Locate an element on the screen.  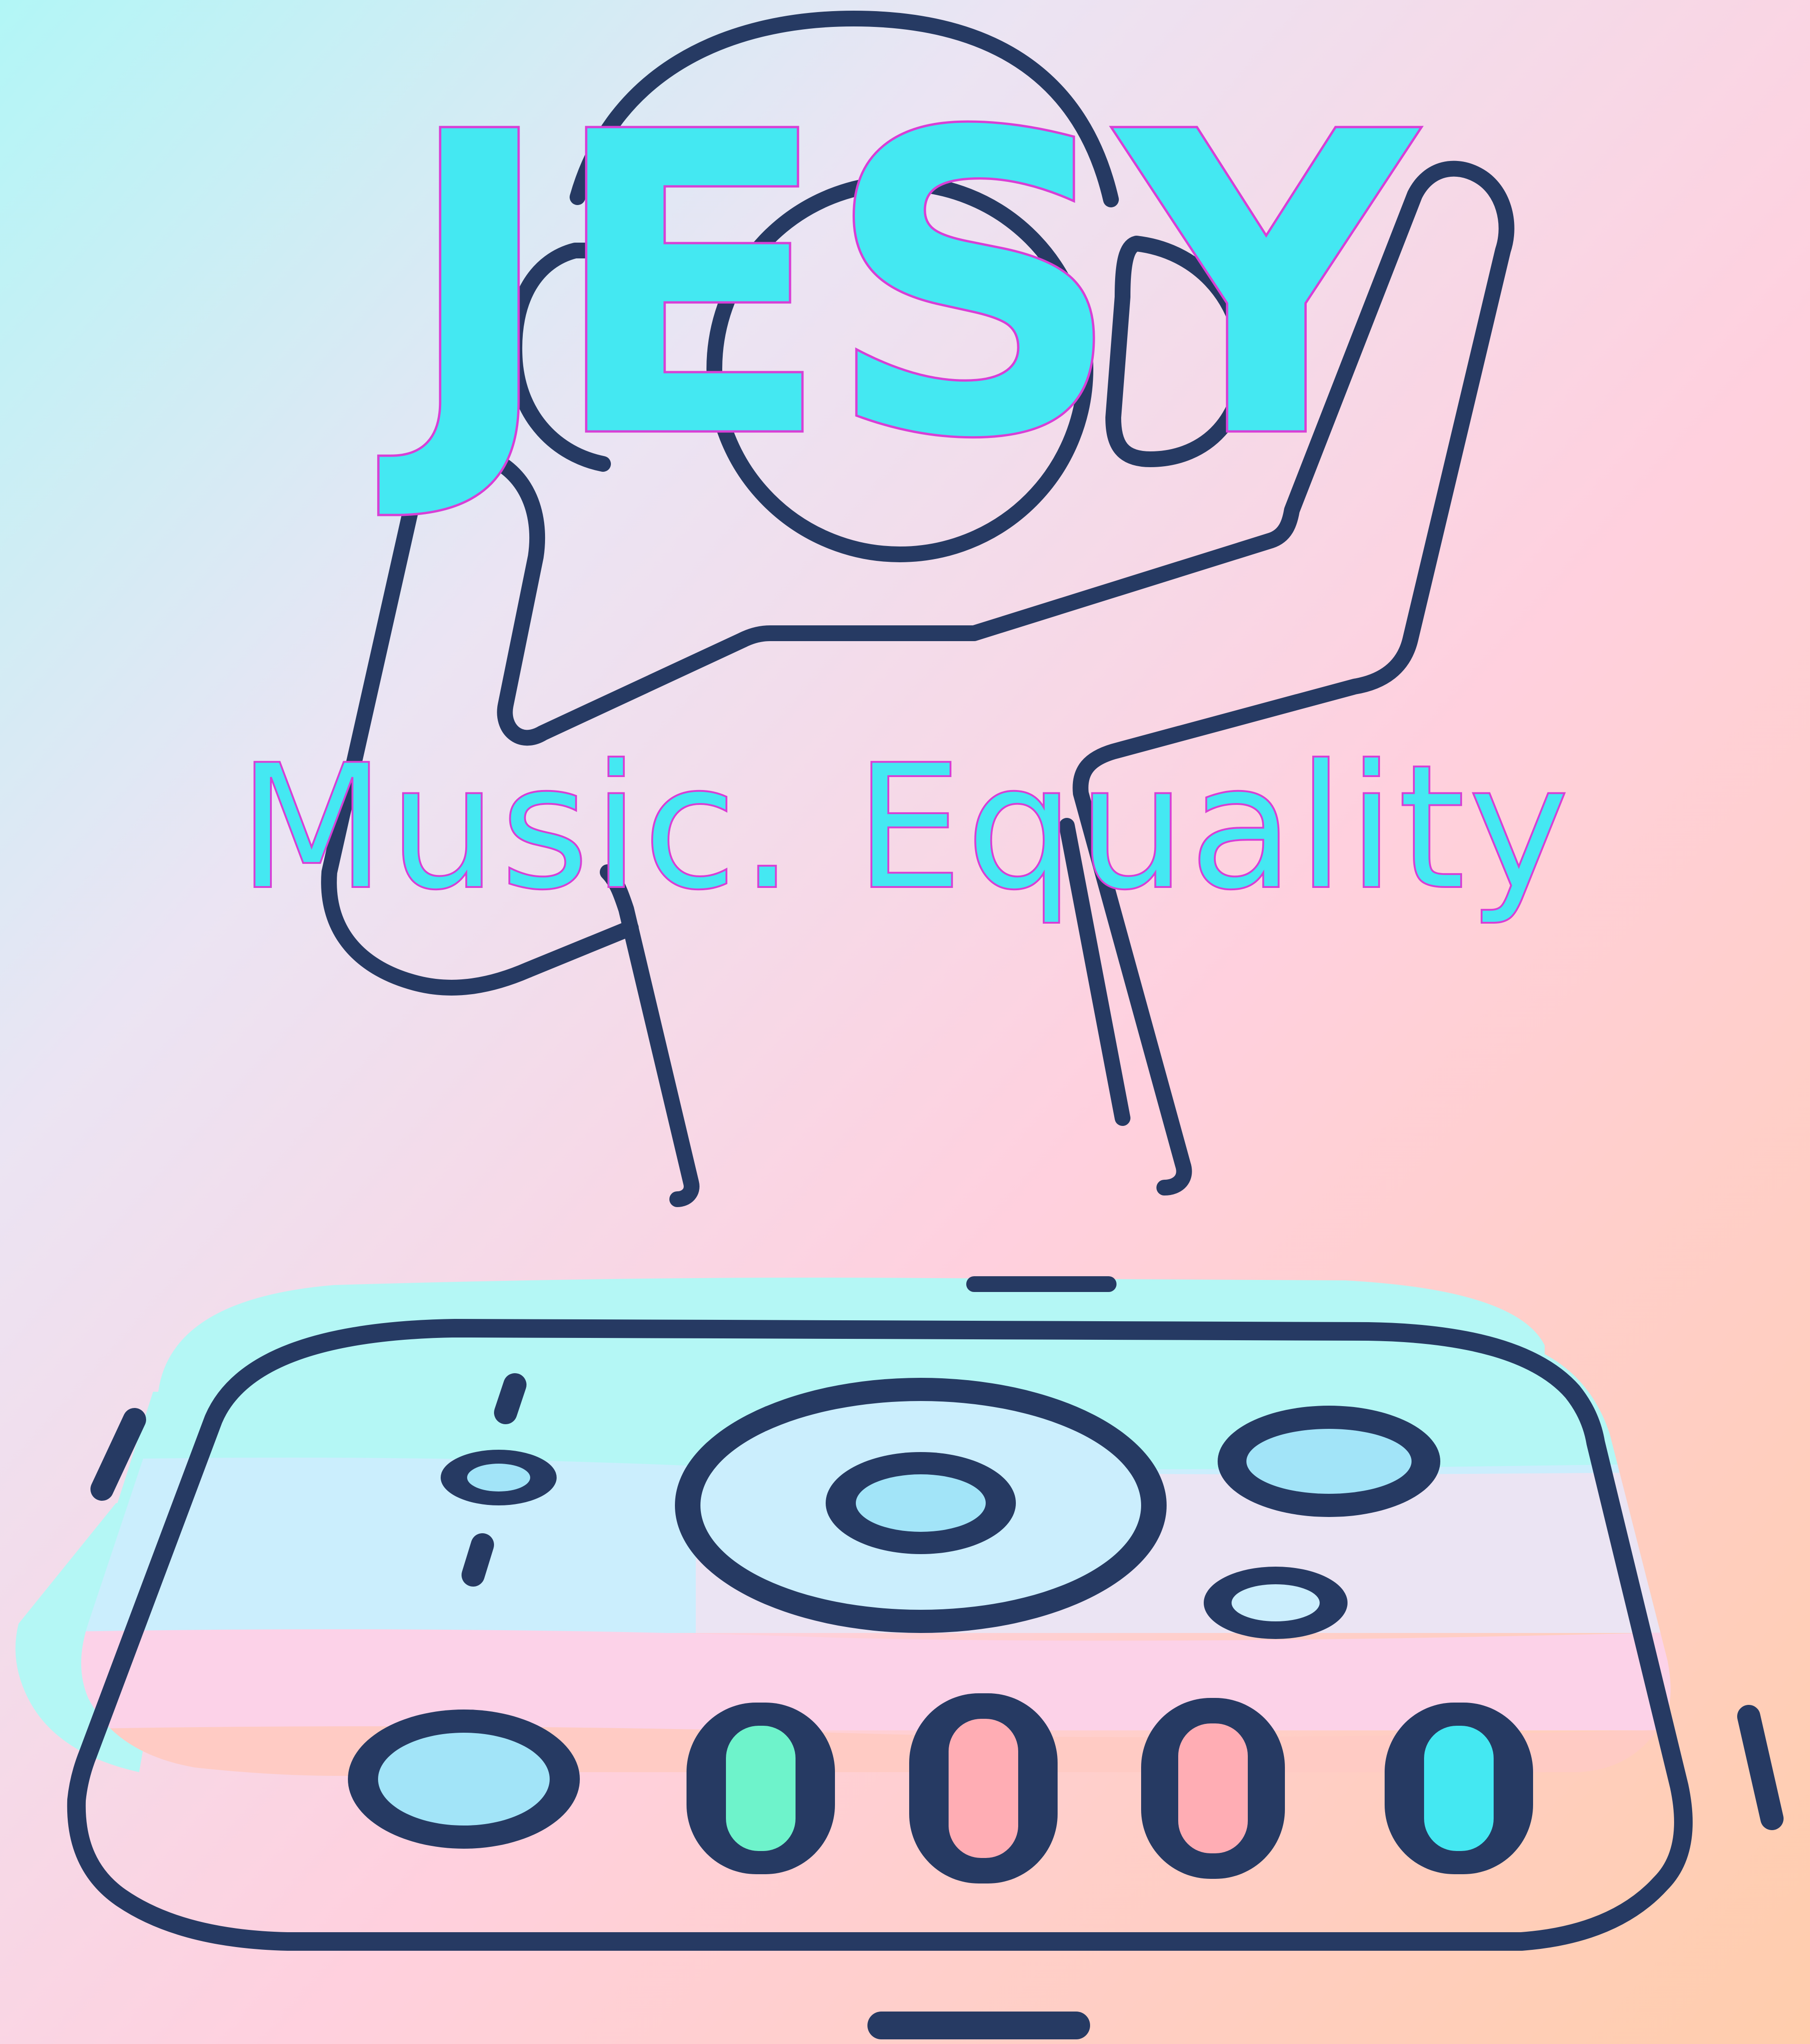
tagline: Music. Equality is located at coordinates (905, 828).